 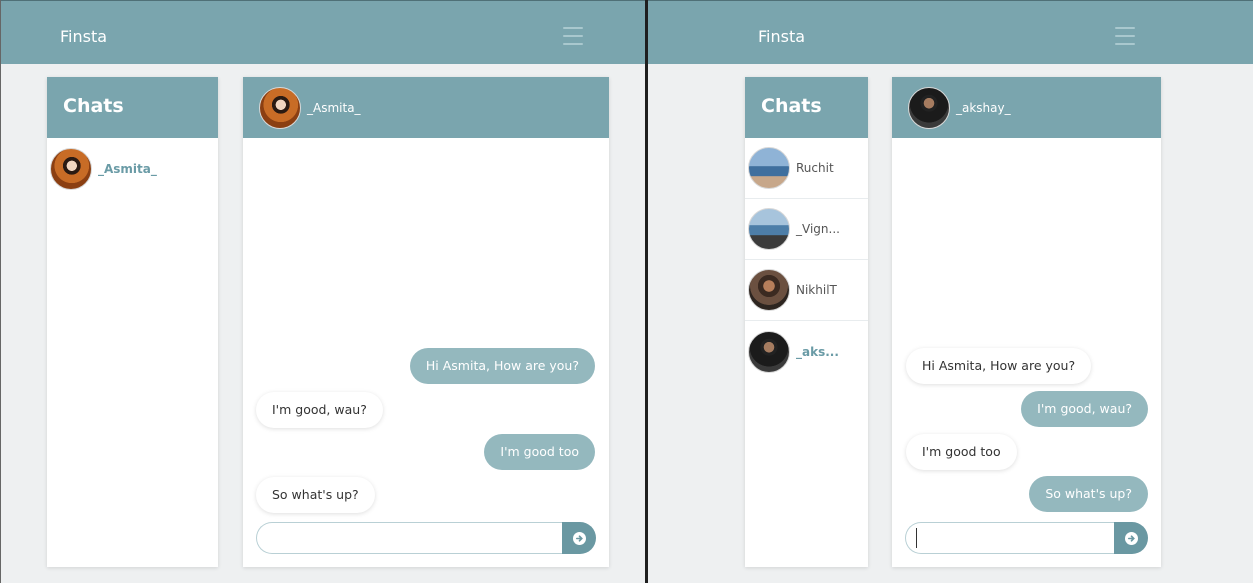 I want to click on text-cursor, so click(x=916, y=538).